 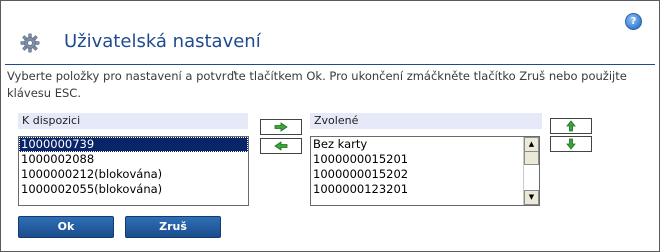 What do you see at coordinates (531, 144) in the screenshot?
I see `scroll-up-icon: ▲` at bounding box center [531, 144].